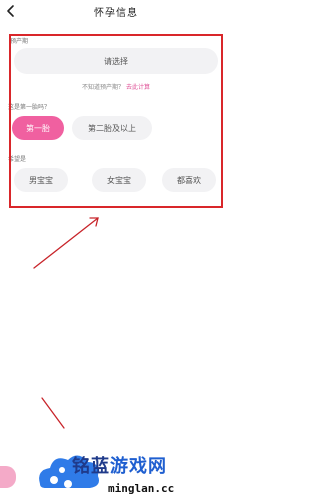 The width and height of the screenshot is (320, 500). I want to click on watermark-url: minglan.cc, so click(141, 488).